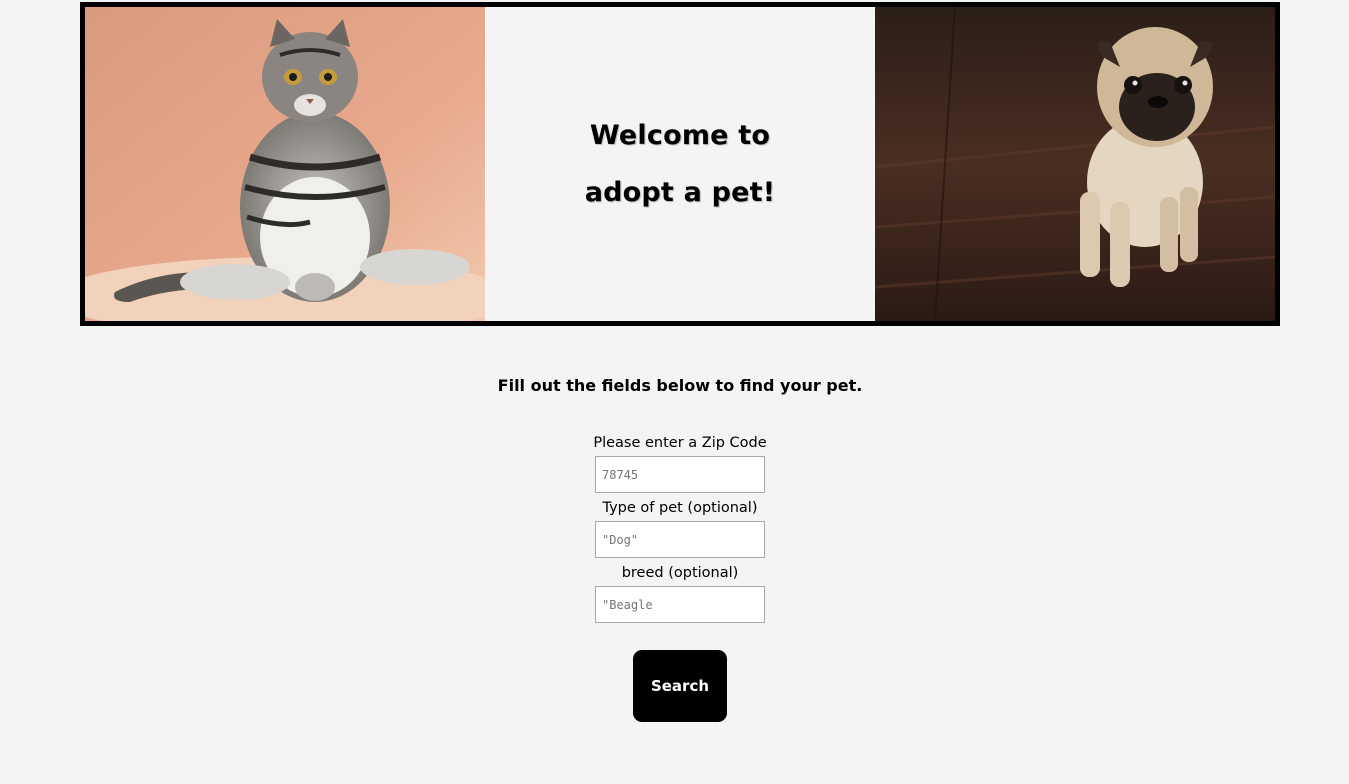  Describe the element at coordinates (680, 573) in the screenshot. I see `breed-label: breed (optional)` at that location.